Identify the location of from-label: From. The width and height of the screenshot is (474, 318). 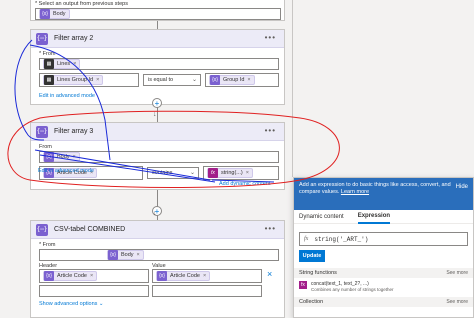
(45, 147).